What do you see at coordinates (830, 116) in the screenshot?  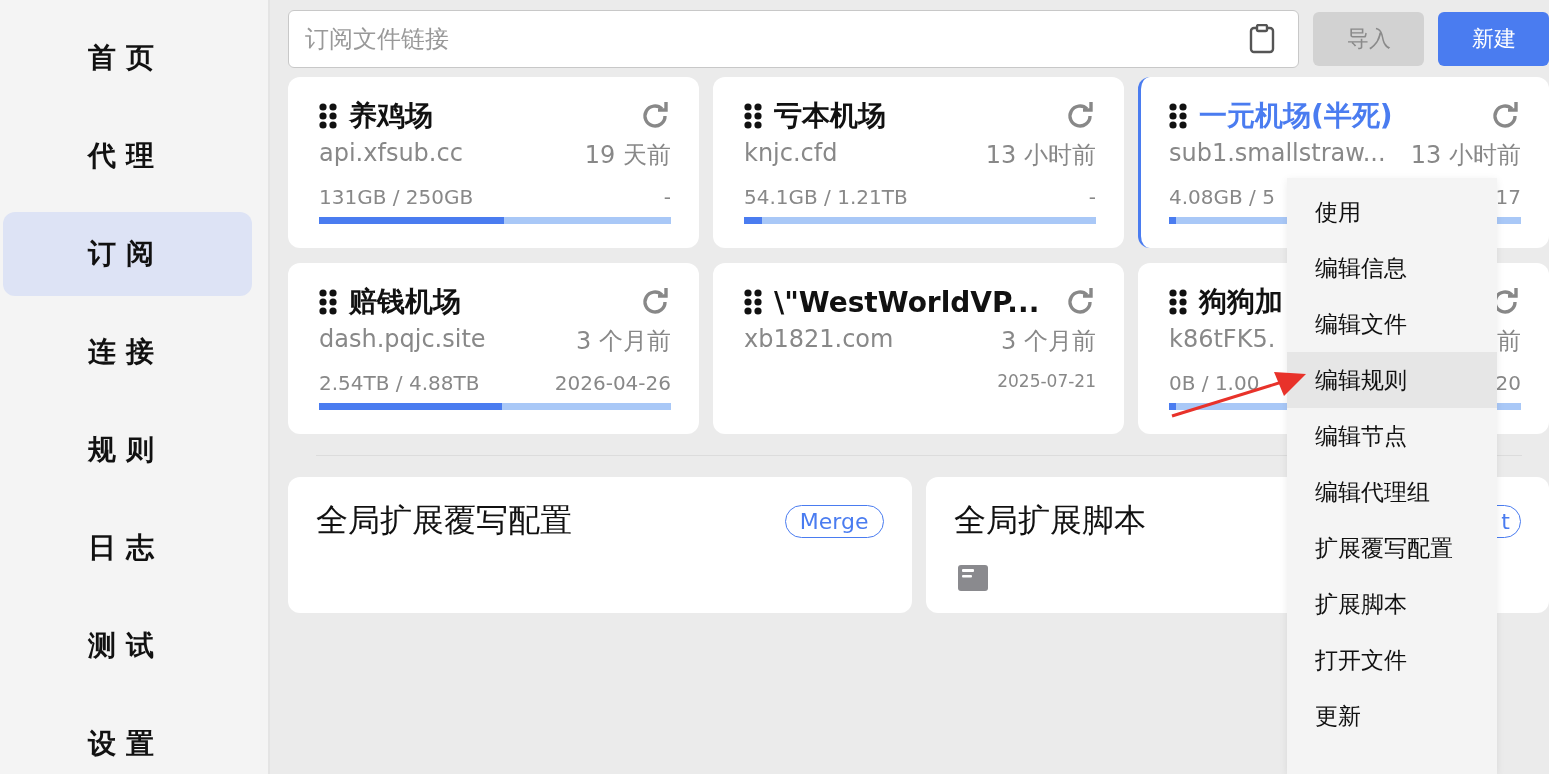 I see `profile-title: 亏本机场` at bounding box center [830, 116].